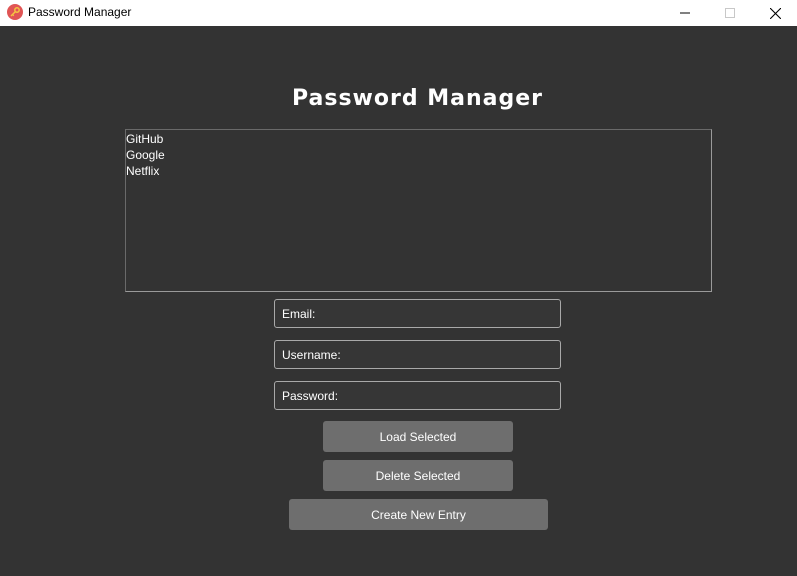 The image size is (797, 576). I want to click on close-button, so click(774, 13).